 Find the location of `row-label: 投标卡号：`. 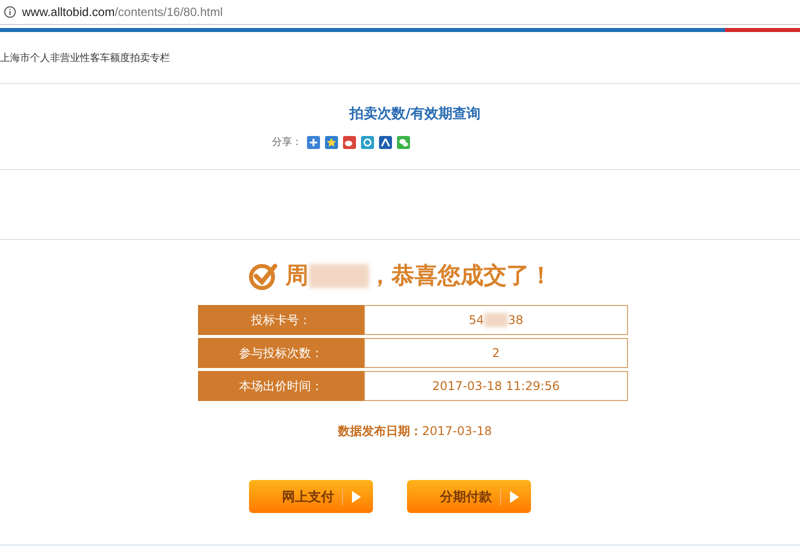

row-label: 投标卡号： is located at coordinates (281, 320).